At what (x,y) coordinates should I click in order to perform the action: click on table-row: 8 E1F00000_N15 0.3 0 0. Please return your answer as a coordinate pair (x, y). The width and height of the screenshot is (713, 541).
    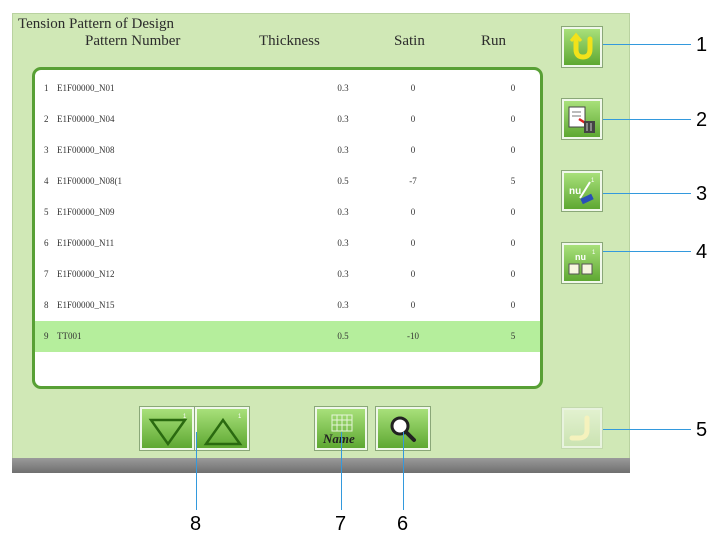
    Looking at the image, I should click on (287, 305).